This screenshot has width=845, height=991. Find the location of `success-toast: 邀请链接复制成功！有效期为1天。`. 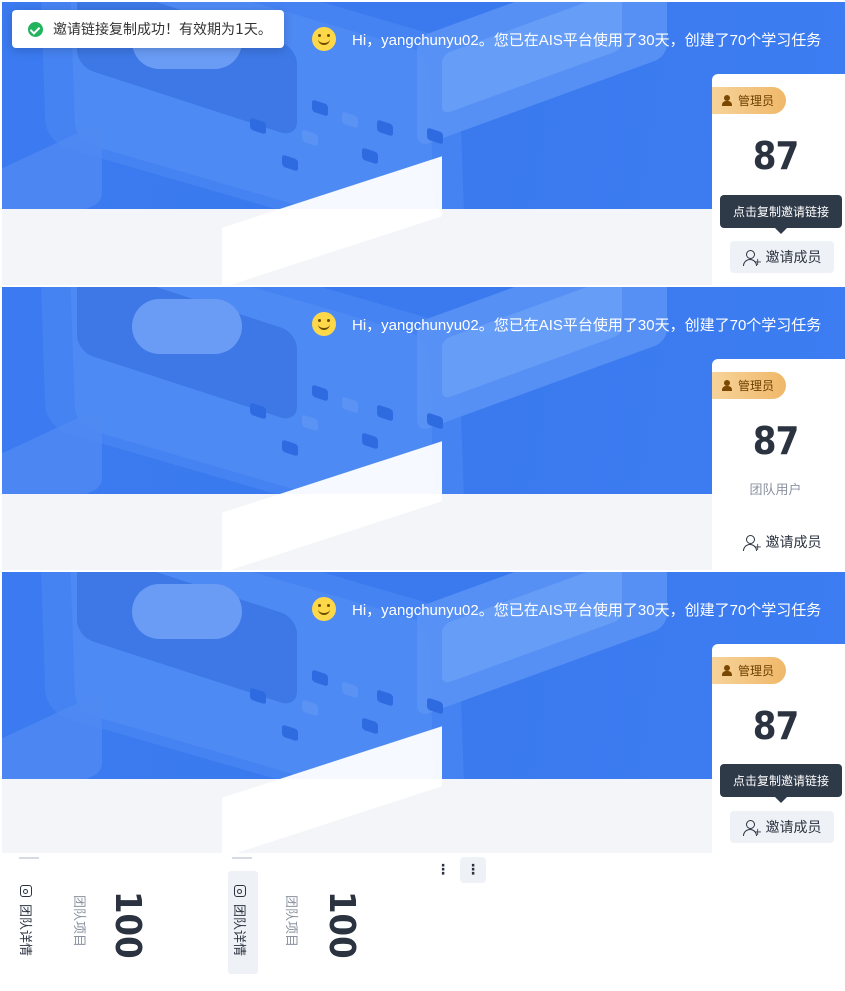

success-toast: 邀请链接复制成功！有效期为1天。 is located at coordinates (148, 29).